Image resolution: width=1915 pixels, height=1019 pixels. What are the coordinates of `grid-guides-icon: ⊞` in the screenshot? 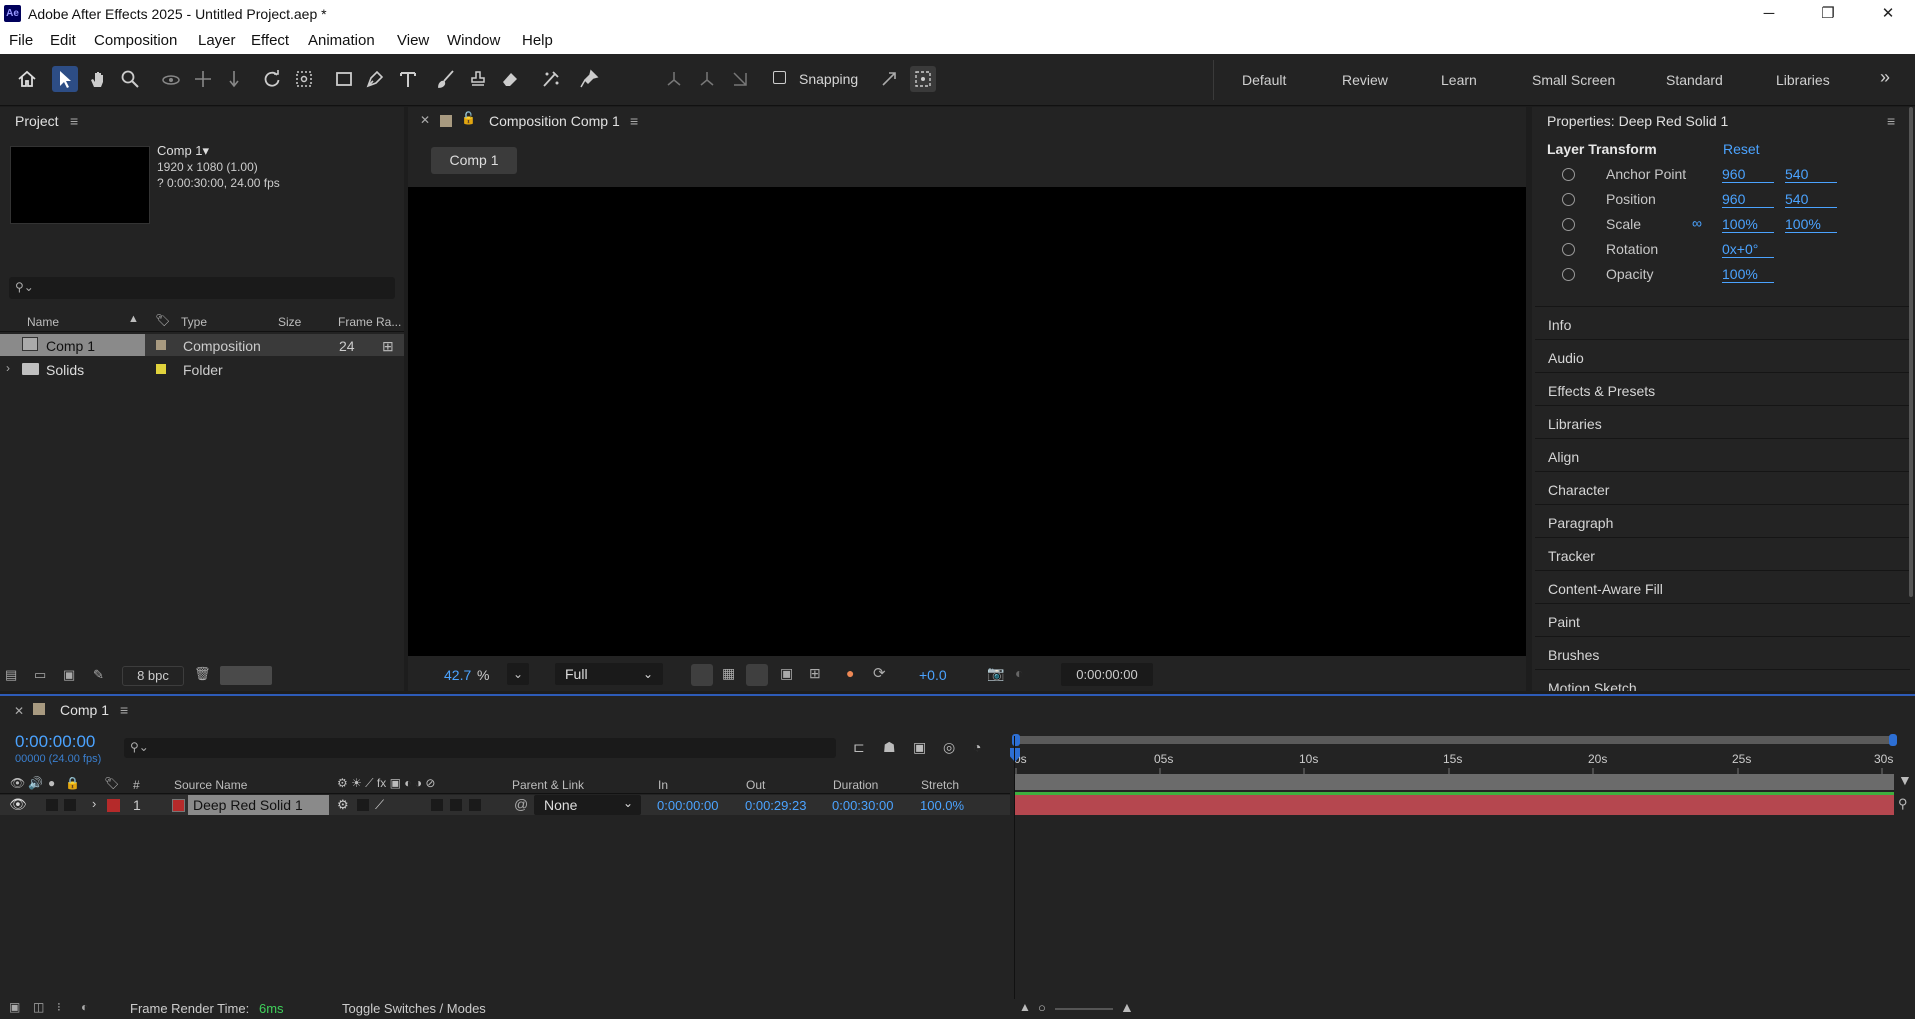 It's located at (815, 673).